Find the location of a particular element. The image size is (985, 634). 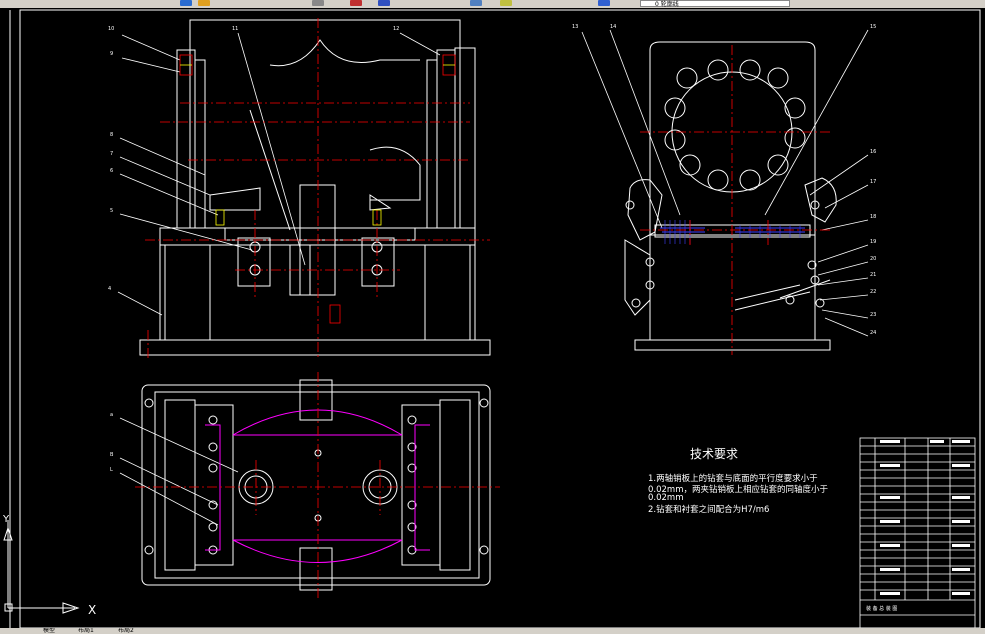

svg-text: 11 is located at coordinates (235, 29).